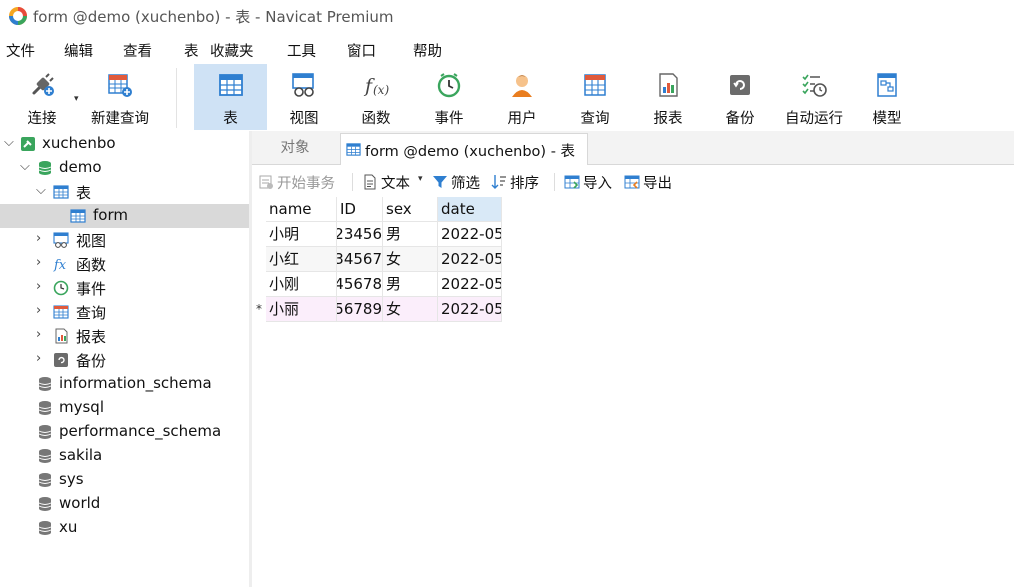  Describe the element at coordinates (230, 97) in the screenshot. I see `table-button: 表` at that location.